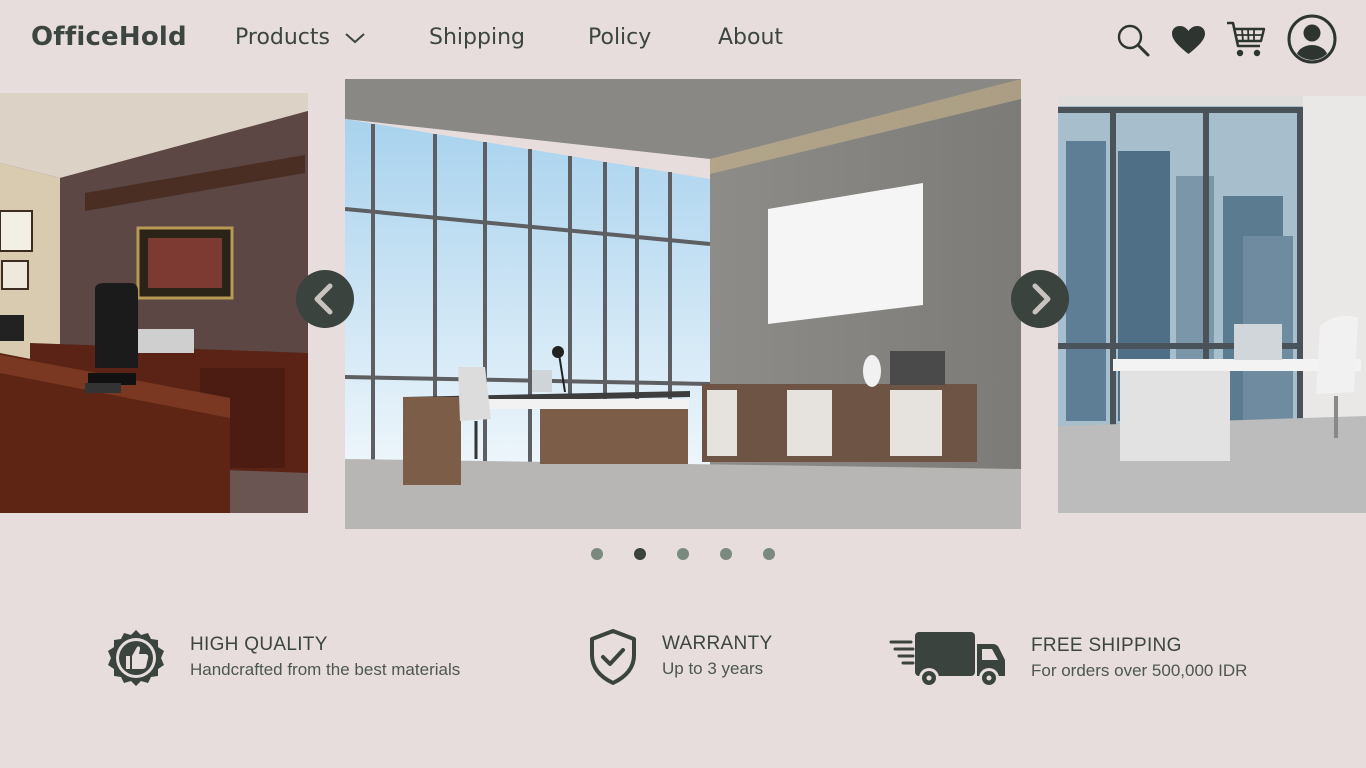  What do you see at coordinates (717, 643) in the screenshot?
I see `feature-title: WARRANTY` at bounding box center [717, 643].